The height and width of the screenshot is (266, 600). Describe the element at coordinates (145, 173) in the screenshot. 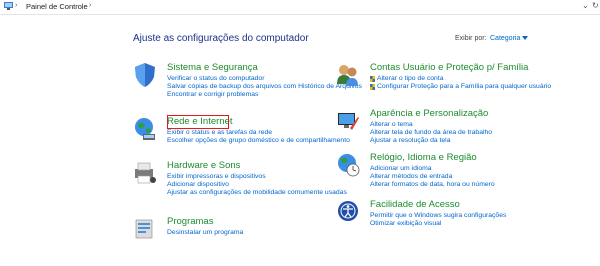

I see `printer-icon` at that location.